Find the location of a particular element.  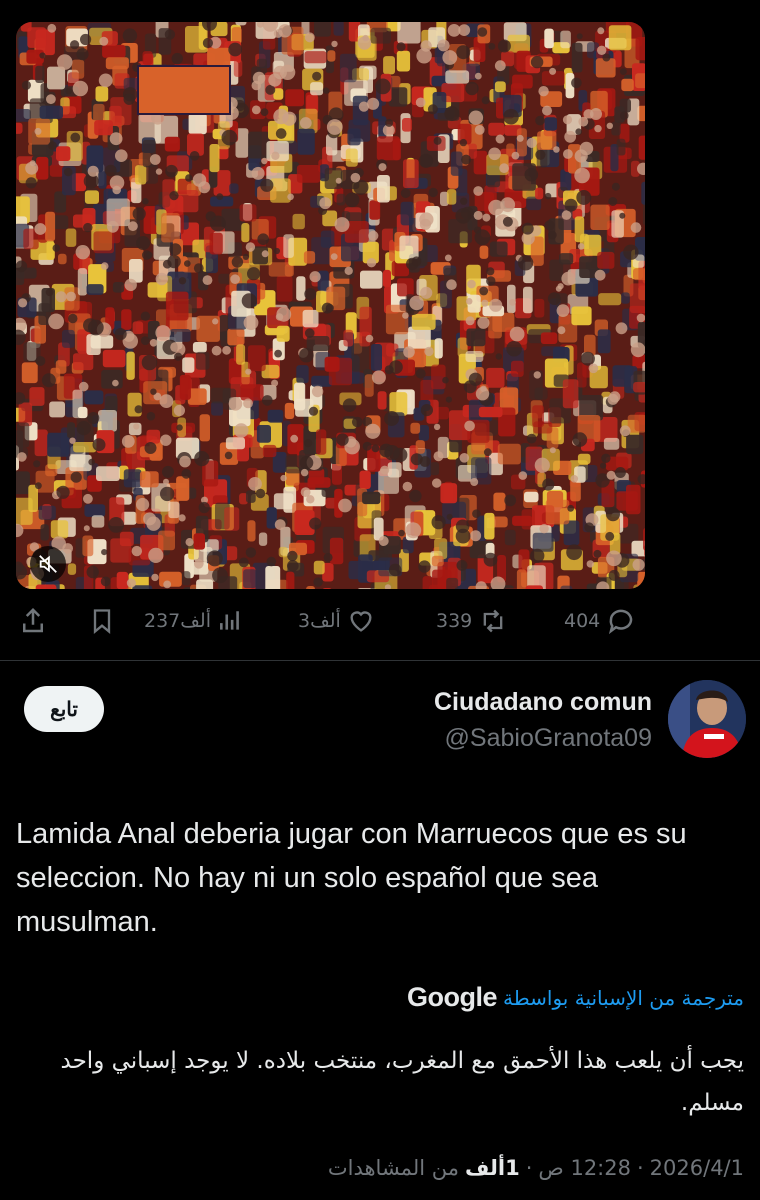

author-name: Ciudadano comun is located at coordinates (543, 702).